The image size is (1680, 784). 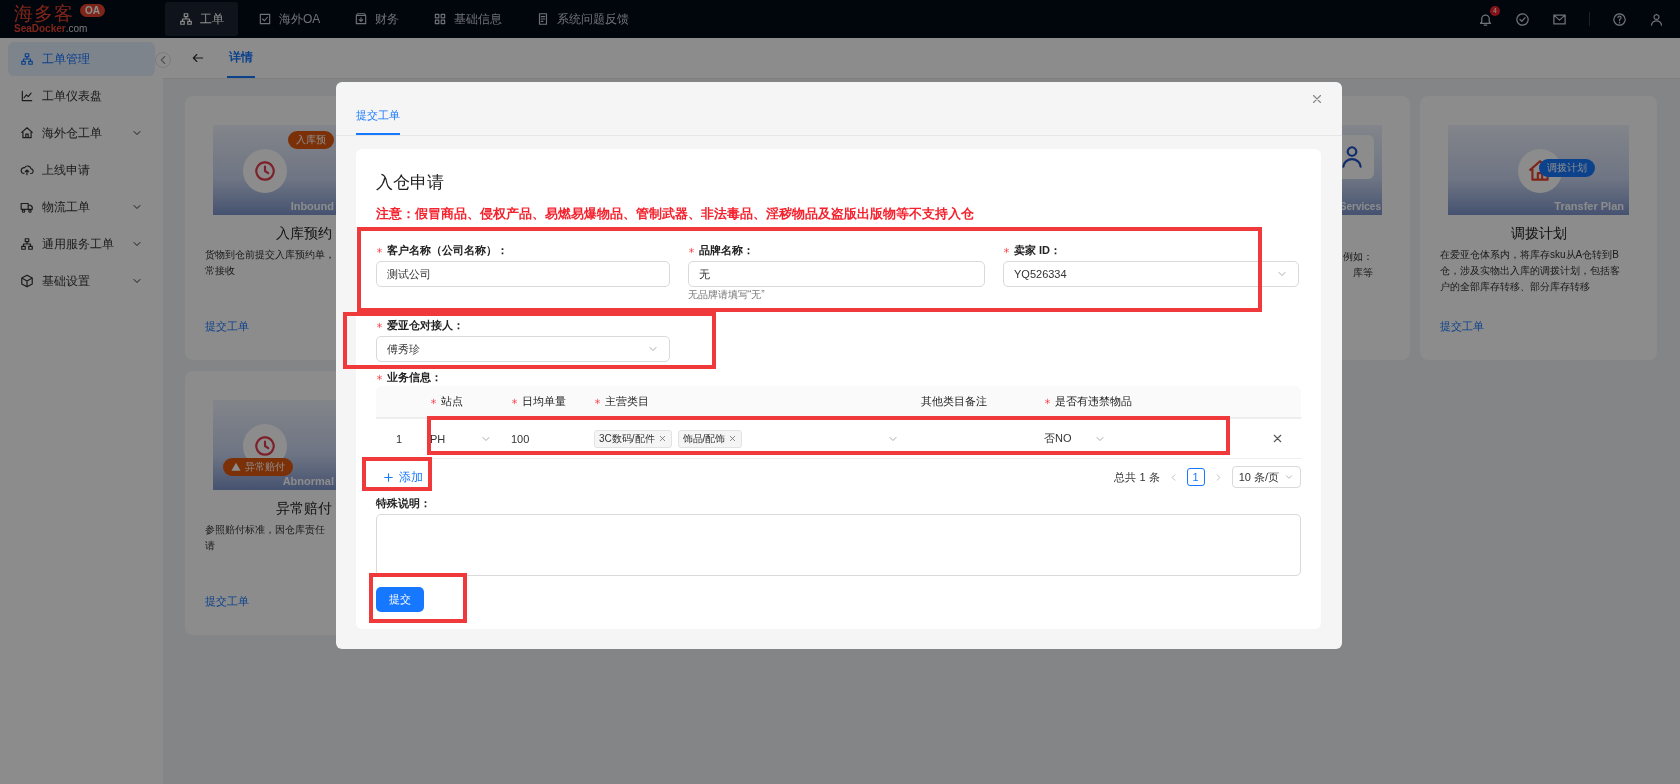 I want to click on card-description: 户的全部库存转移、部分库存转移, so click(x=1515, y=287).